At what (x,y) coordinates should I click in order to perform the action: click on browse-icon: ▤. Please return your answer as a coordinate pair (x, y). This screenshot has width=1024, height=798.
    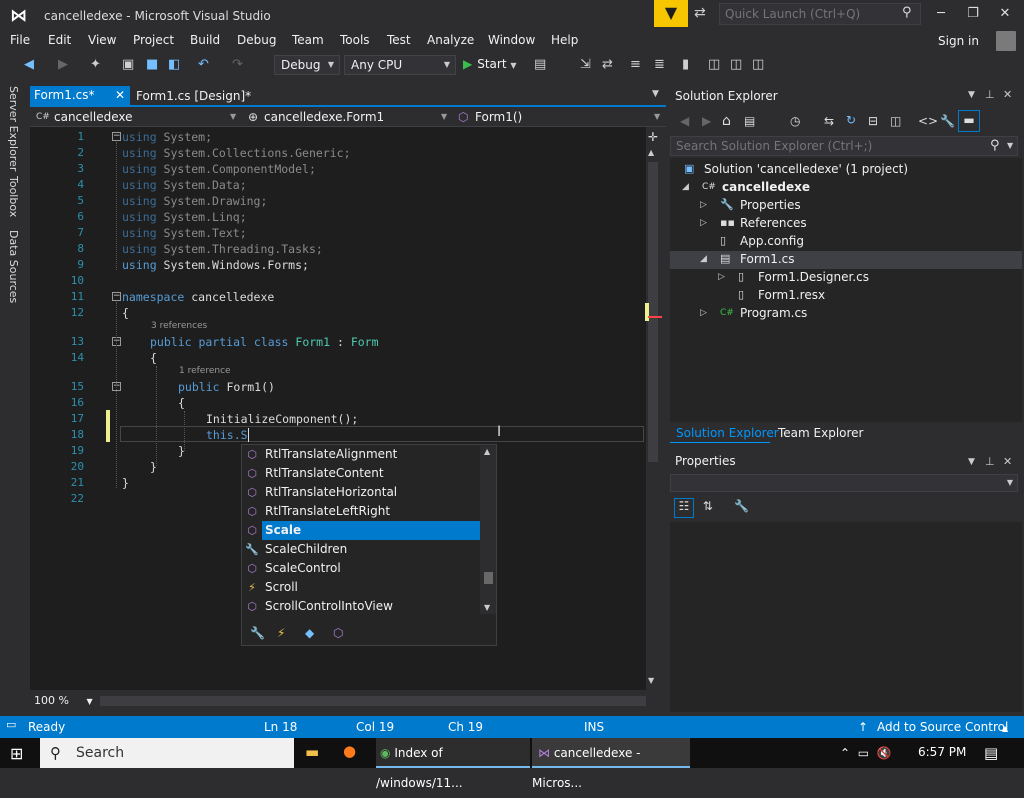
    Looking at the image, I should click on (540, 64).